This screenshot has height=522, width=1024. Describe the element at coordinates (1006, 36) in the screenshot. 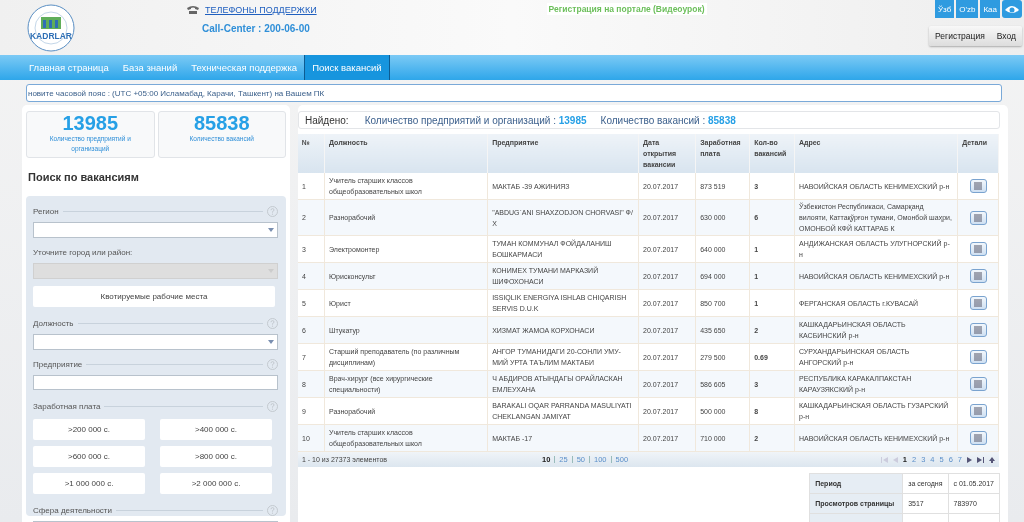

I see `auth-button: Вход` at that location.